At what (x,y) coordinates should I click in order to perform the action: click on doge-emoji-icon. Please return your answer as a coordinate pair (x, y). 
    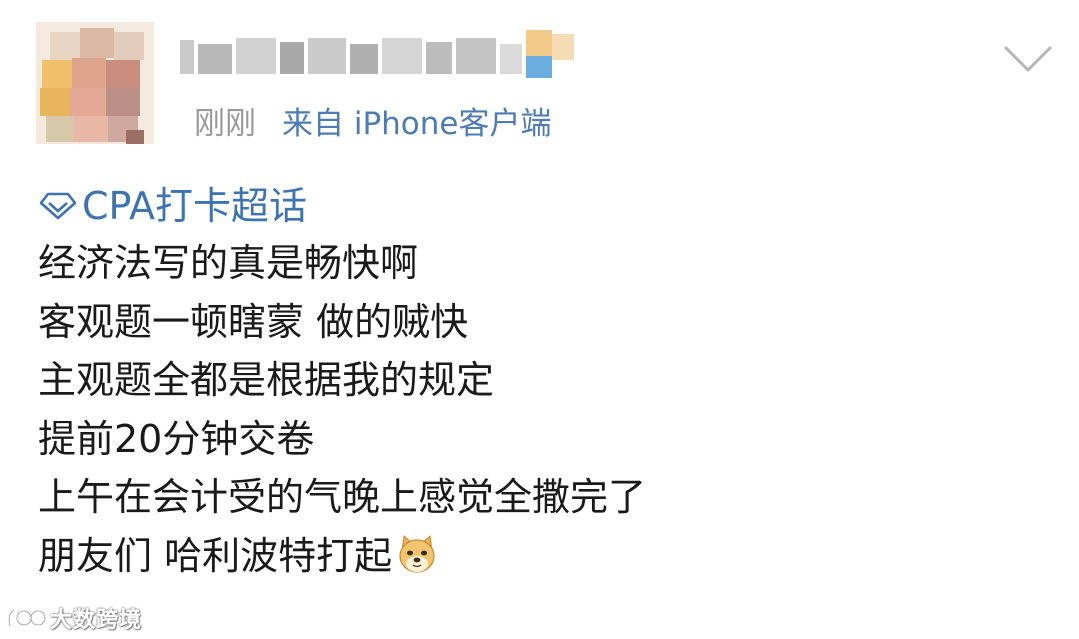
    Looking at the image, I should click on (417, 562).